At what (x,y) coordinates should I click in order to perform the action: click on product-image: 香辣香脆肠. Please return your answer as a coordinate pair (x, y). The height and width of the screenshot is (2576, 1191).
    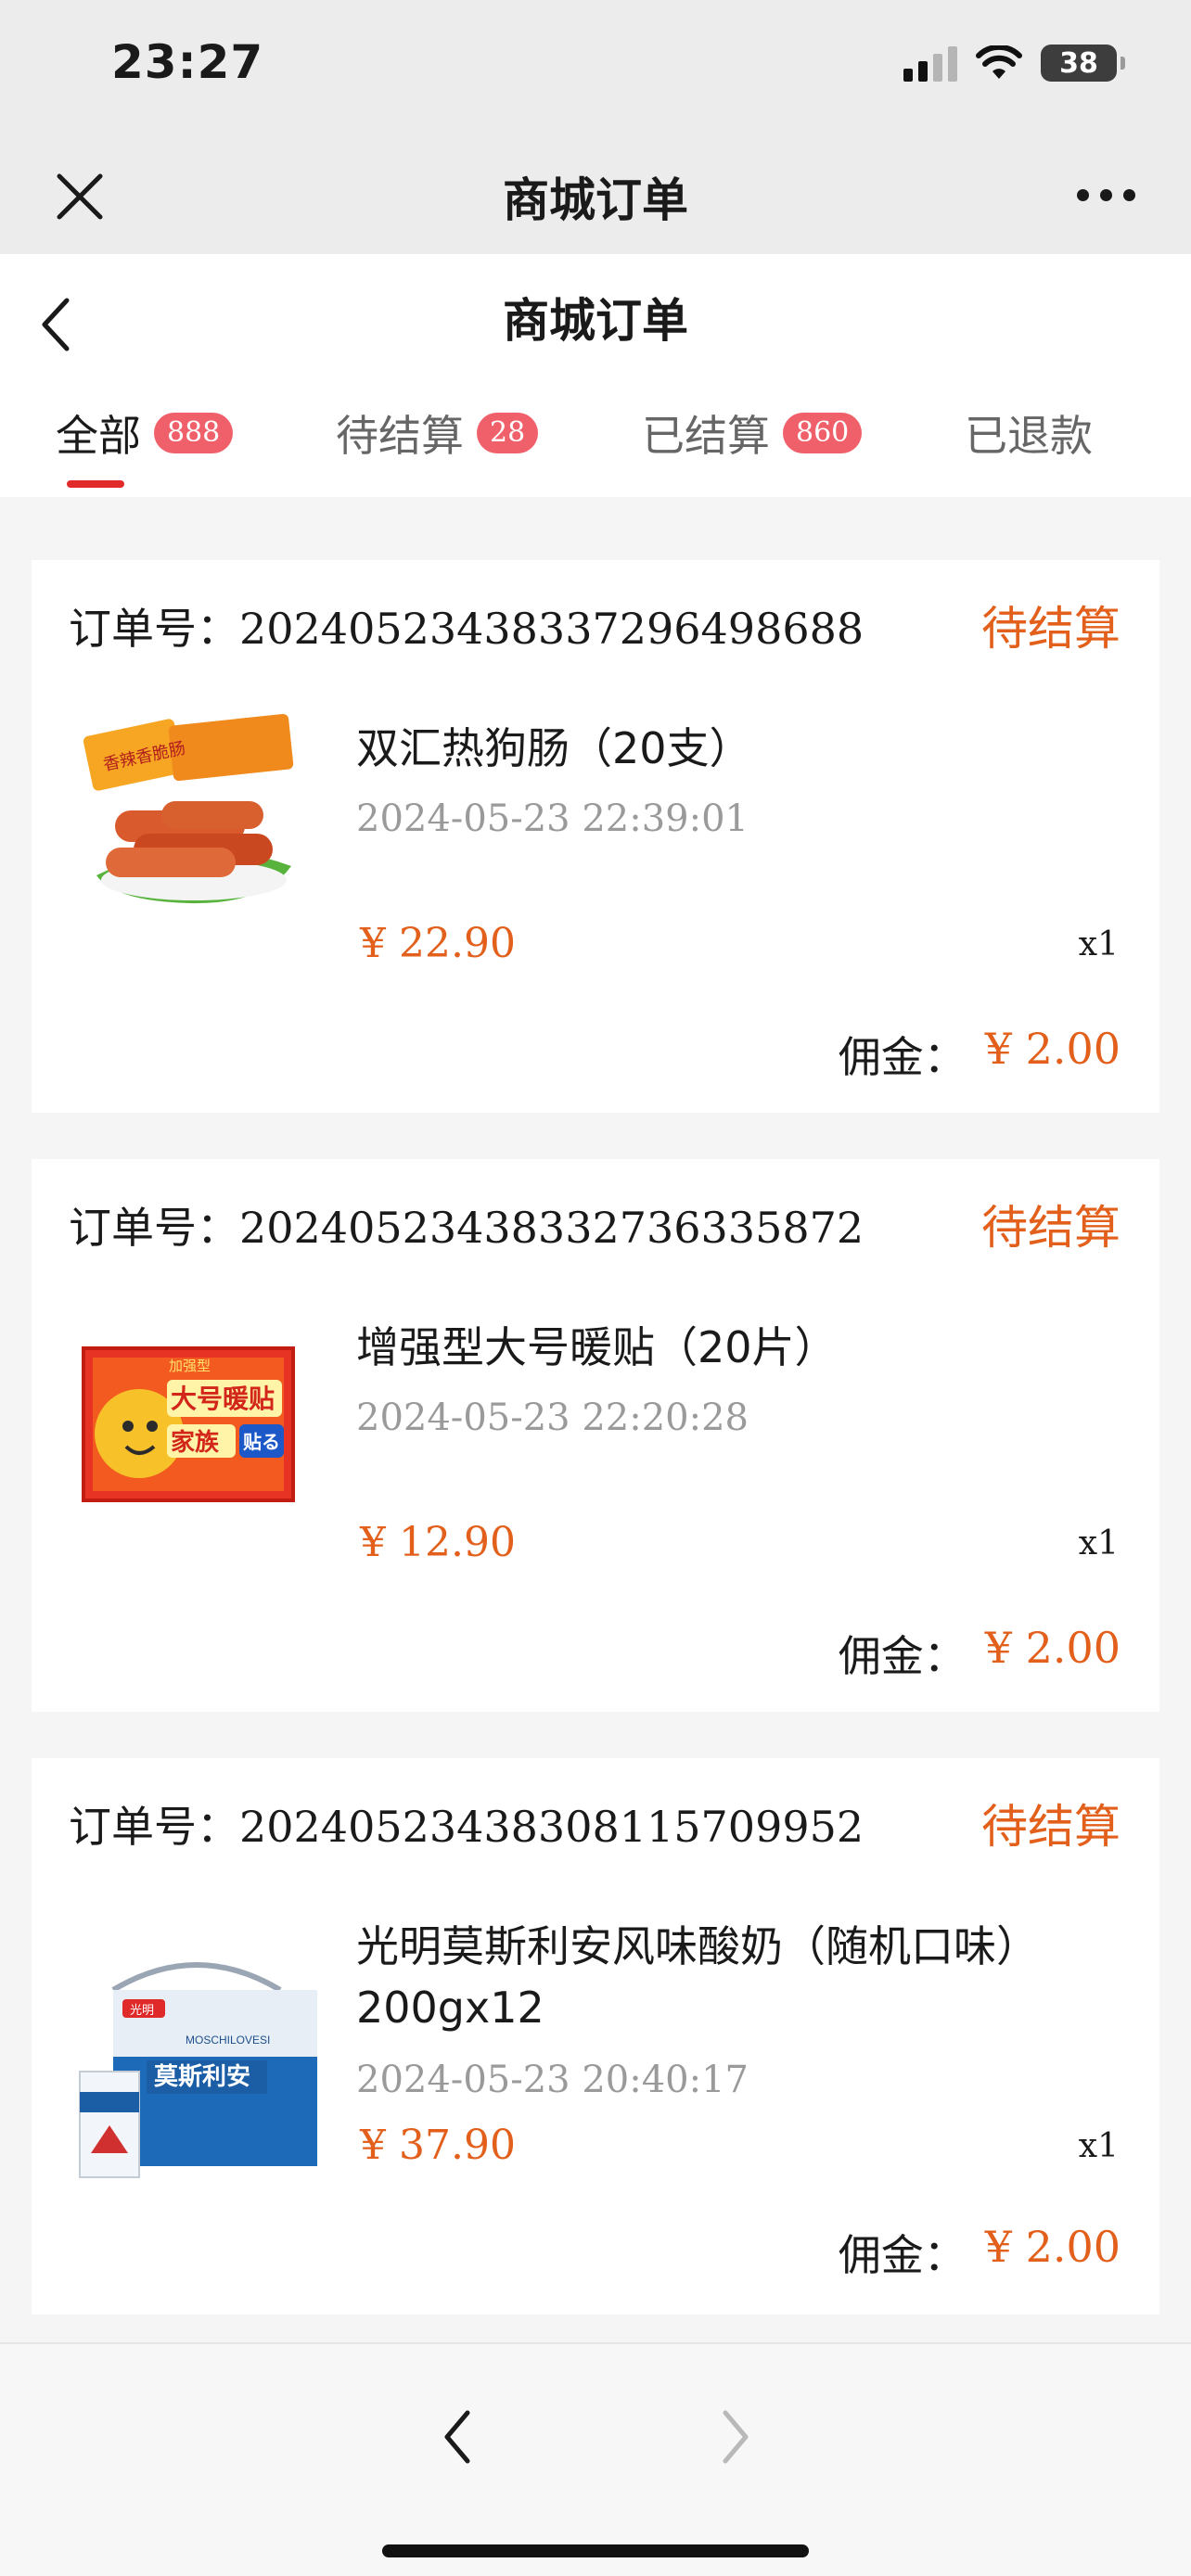
    Looking at the image, I should click on (190, 801).